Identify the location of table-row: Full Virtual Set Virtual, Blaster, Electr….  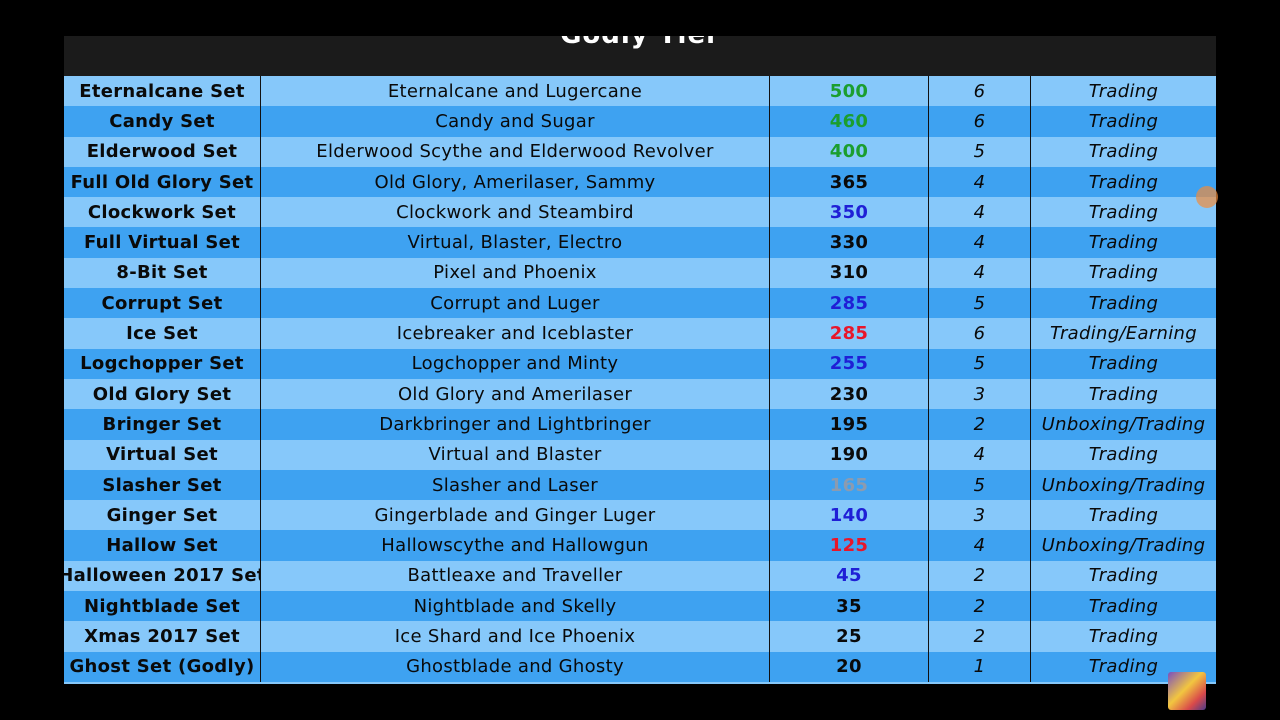
(640, 242).